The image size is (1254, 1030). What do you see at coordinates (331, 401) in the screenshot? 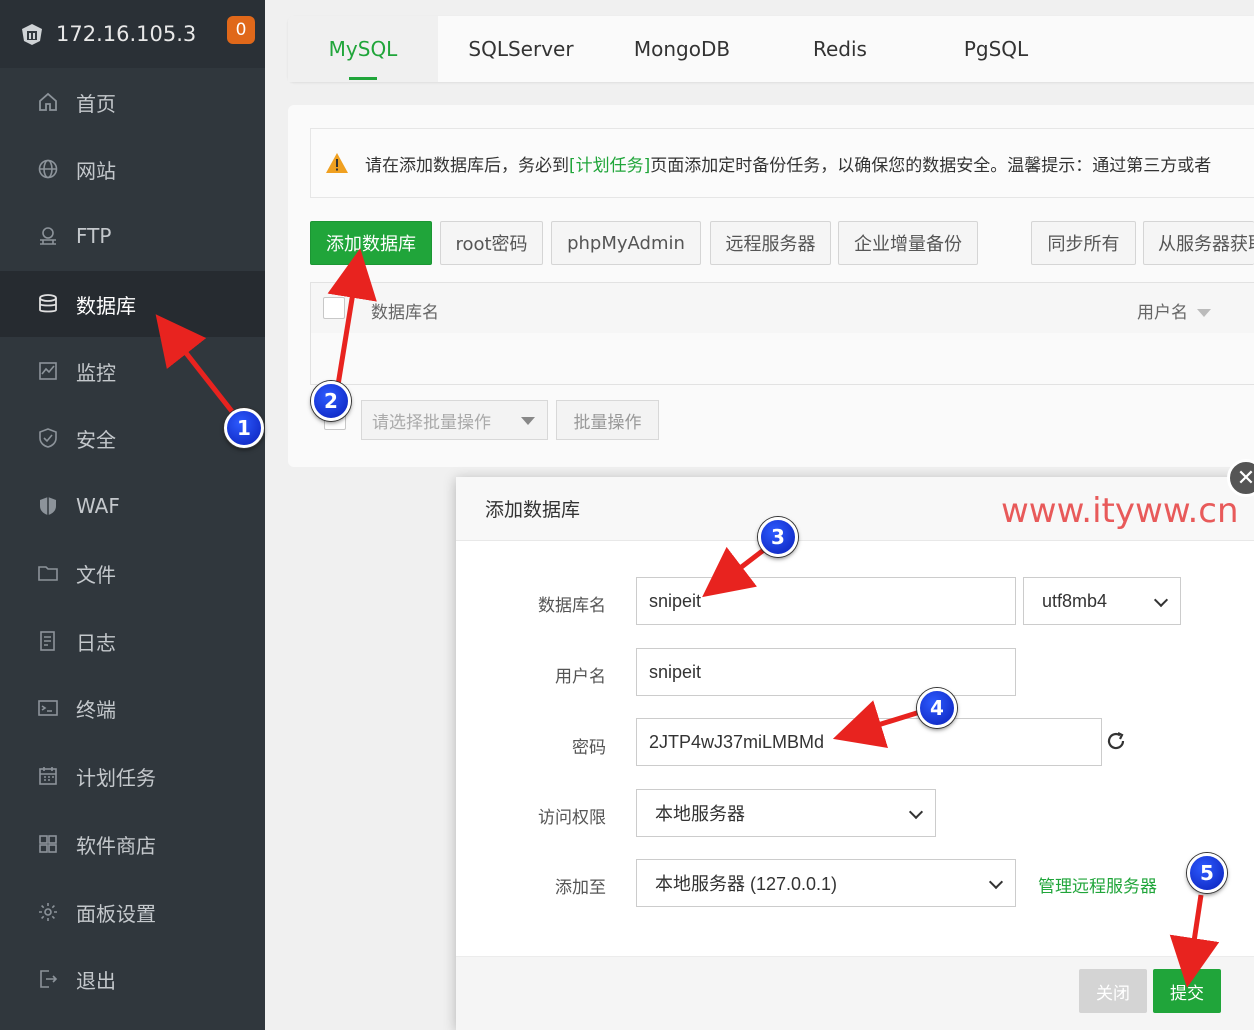
I see `step-marker-2: 2` at bounding box center [331, 401].